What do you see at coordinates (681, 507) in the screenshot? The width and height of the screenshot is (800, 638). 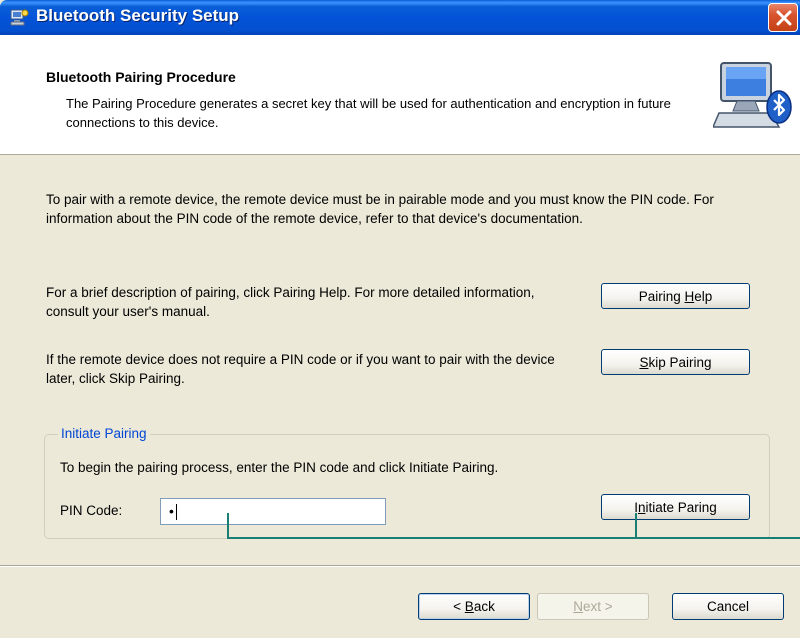 I see `label-part: itiate Paring` at bounding box center [681, 507].